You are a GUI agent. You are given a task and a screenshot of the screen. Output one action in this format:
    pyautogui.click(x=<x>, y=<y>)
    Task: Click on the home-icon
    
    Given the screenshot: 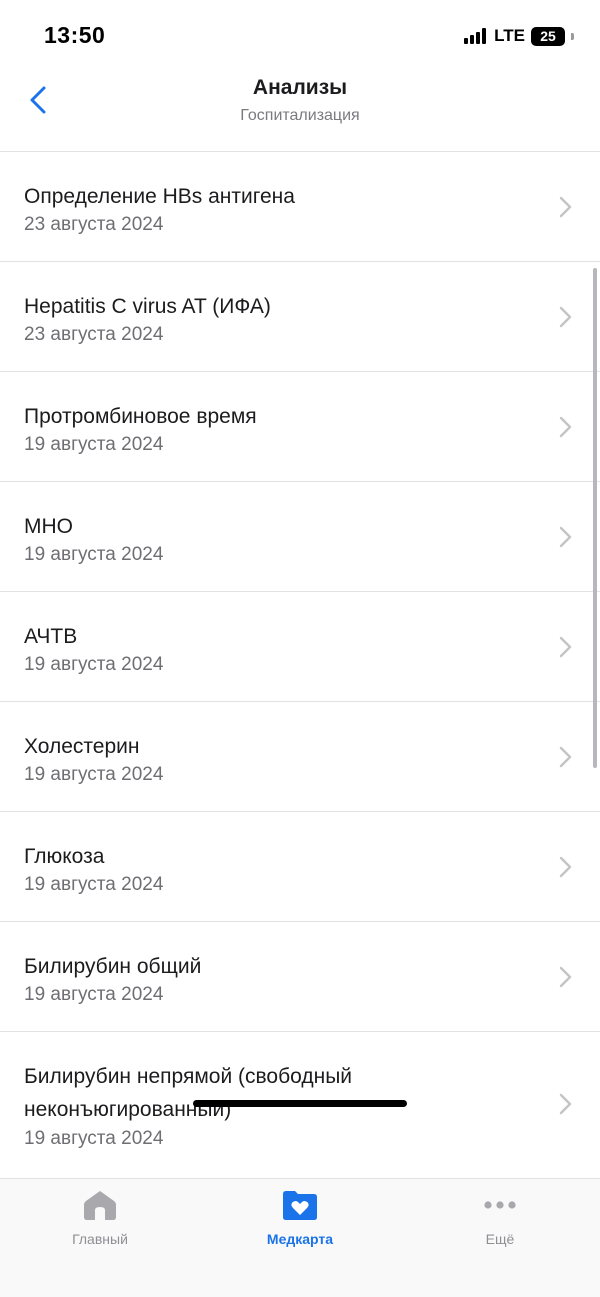 What is the action you would take?
    pyautogui.click(x=100, y=1205)
    